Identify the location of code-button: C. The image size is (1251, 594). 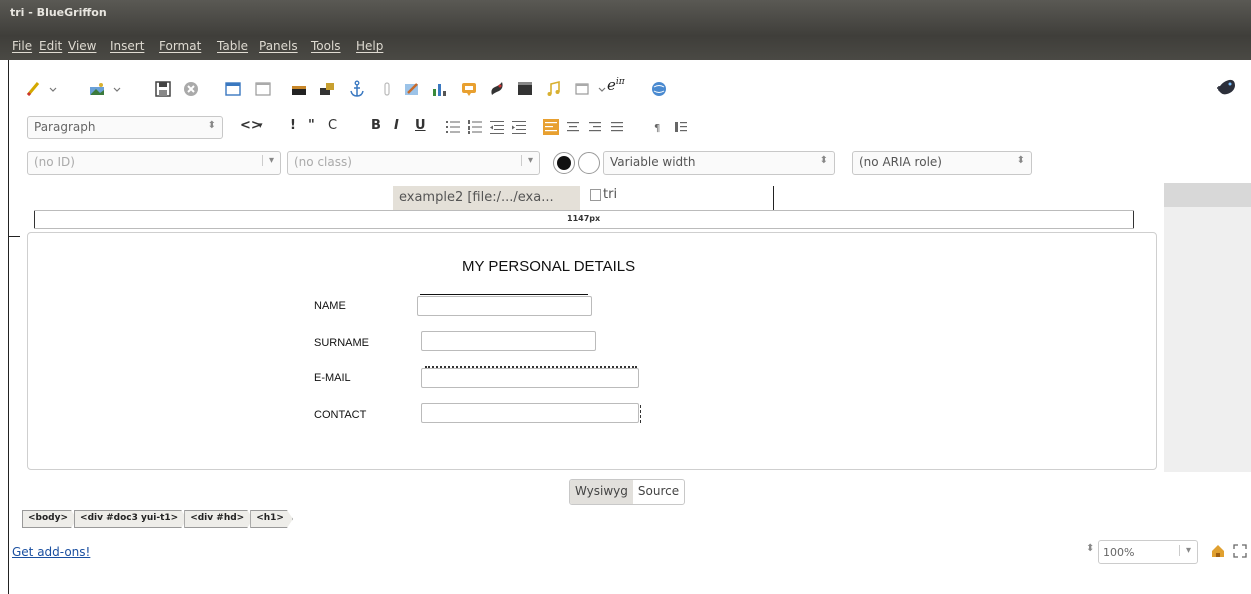
(332, 125).